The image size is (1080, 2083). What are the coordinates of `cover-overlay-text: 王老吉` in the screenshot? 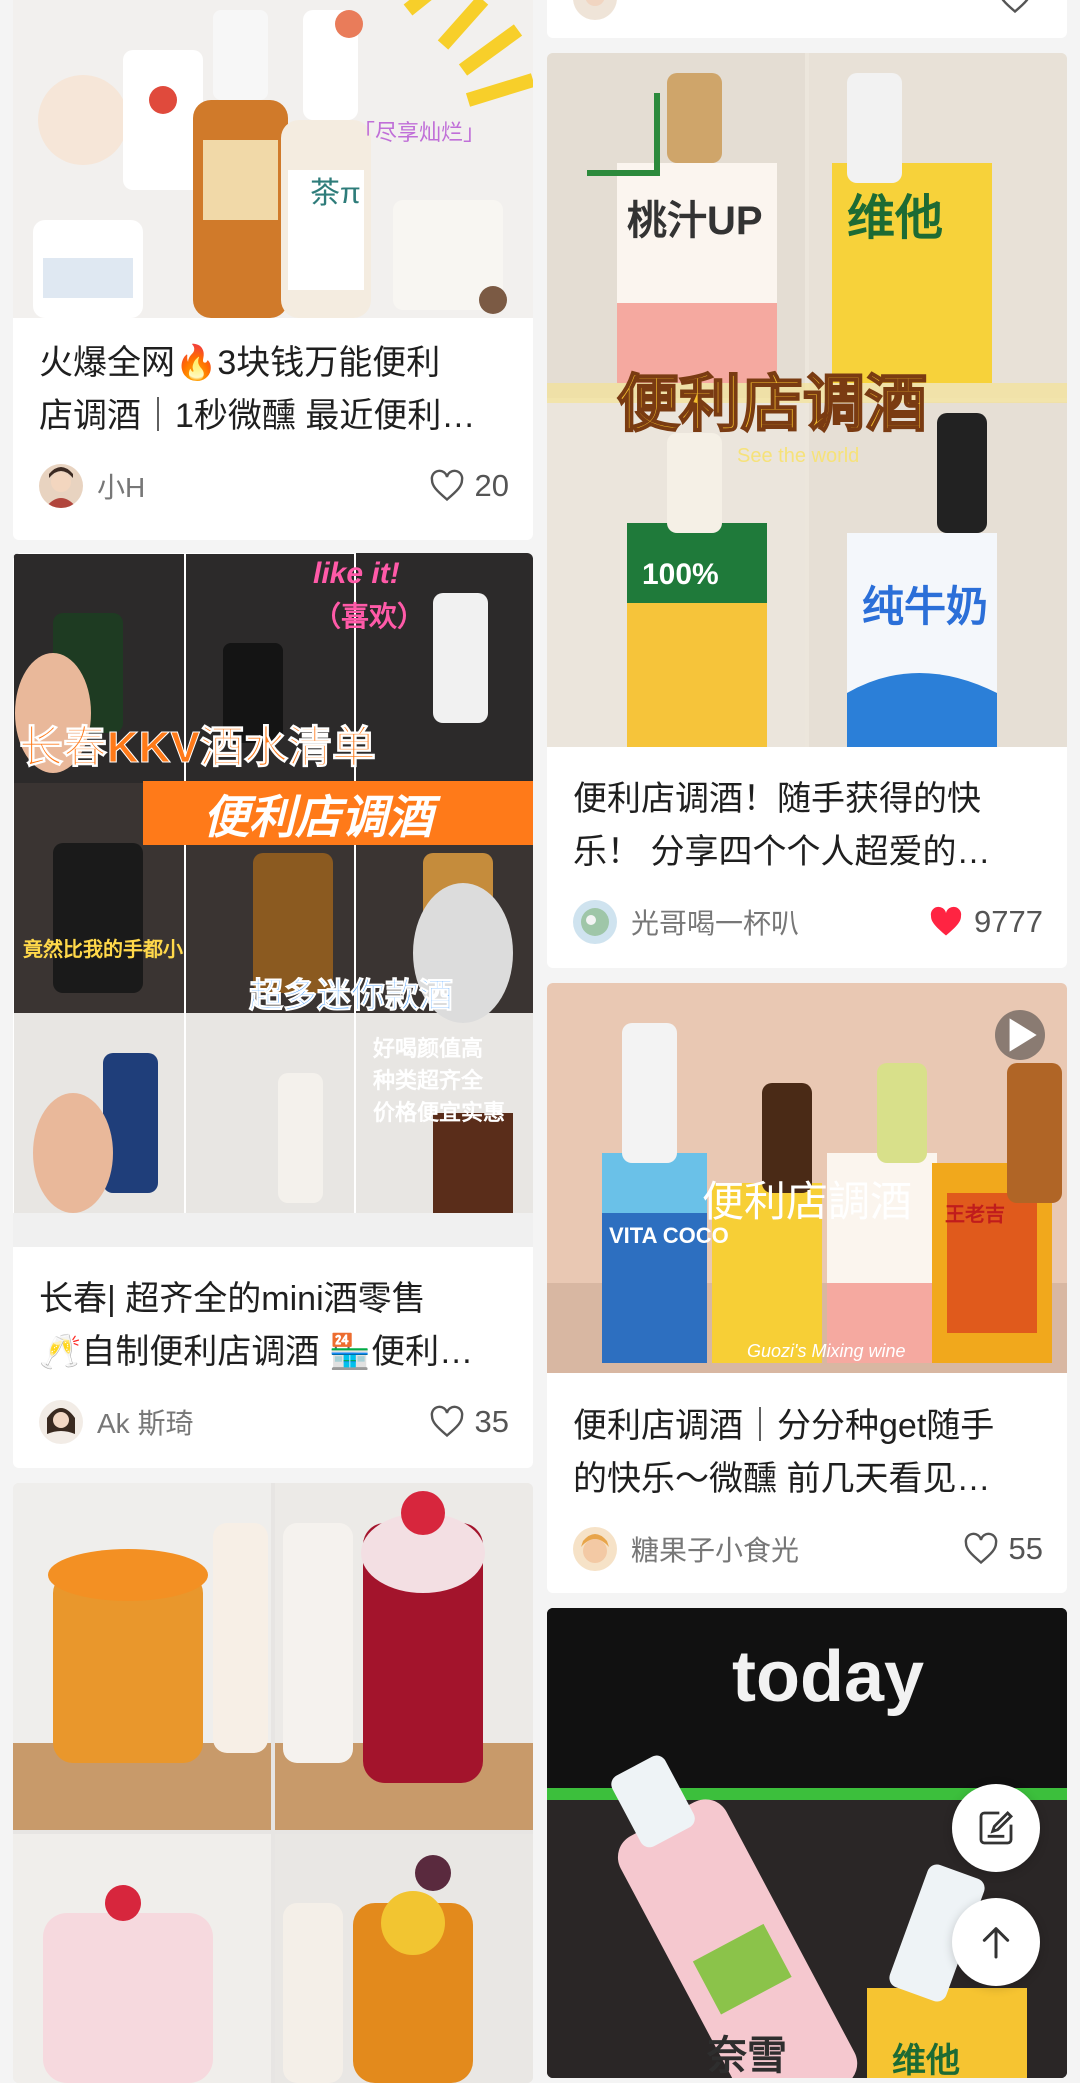 It's located at (975, 1215).